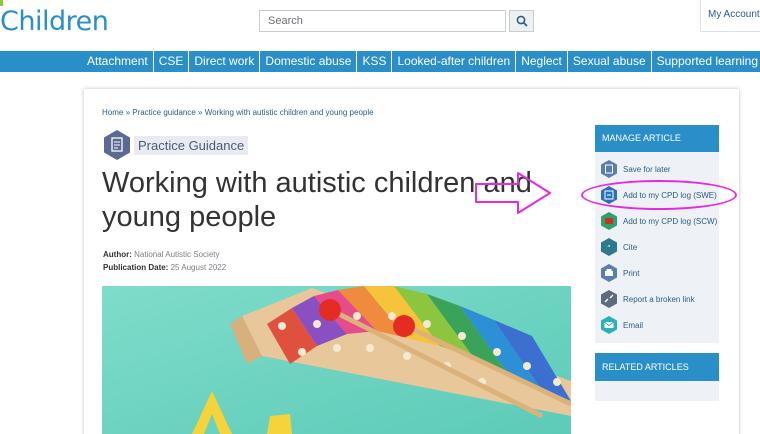 The width and height of the screenshot is (760, 434). Describe the element at coordinates (609, 325) in the screenshot. I see `email-icon` at that location.